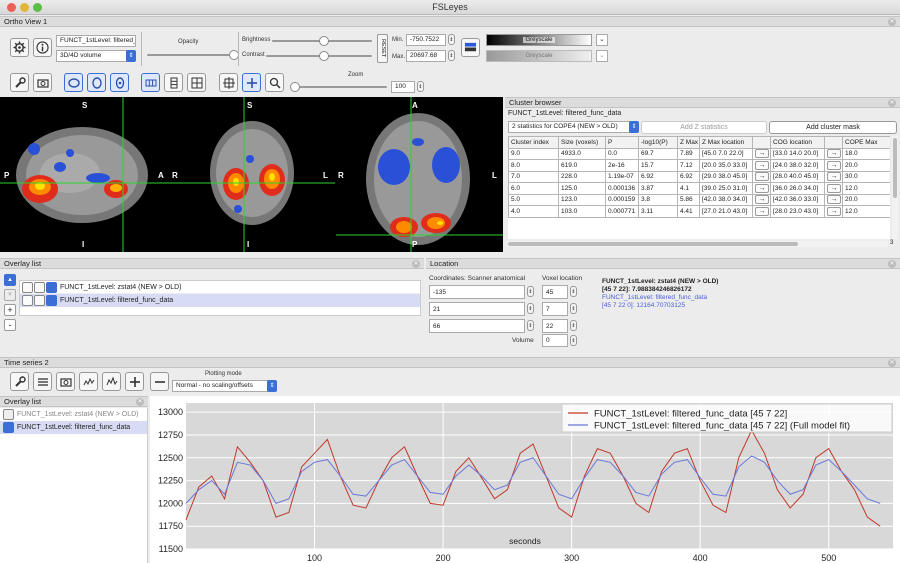  Describe the element at coordinates (10, 295) in the screenshot. I see `move-down-icon: ▼` at that location.